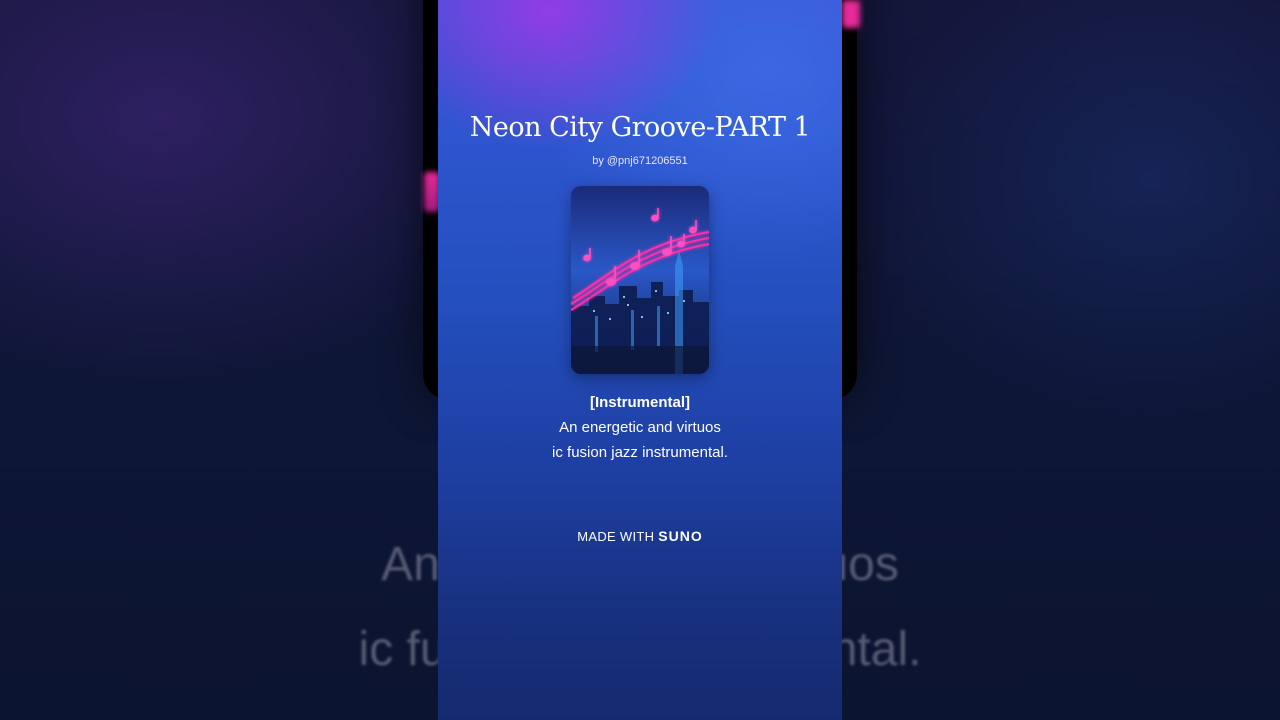 The height and width of the screenshot is (720, 1280). I want to click on lyric-line: An energetic and virtuos, so click(640, 427).